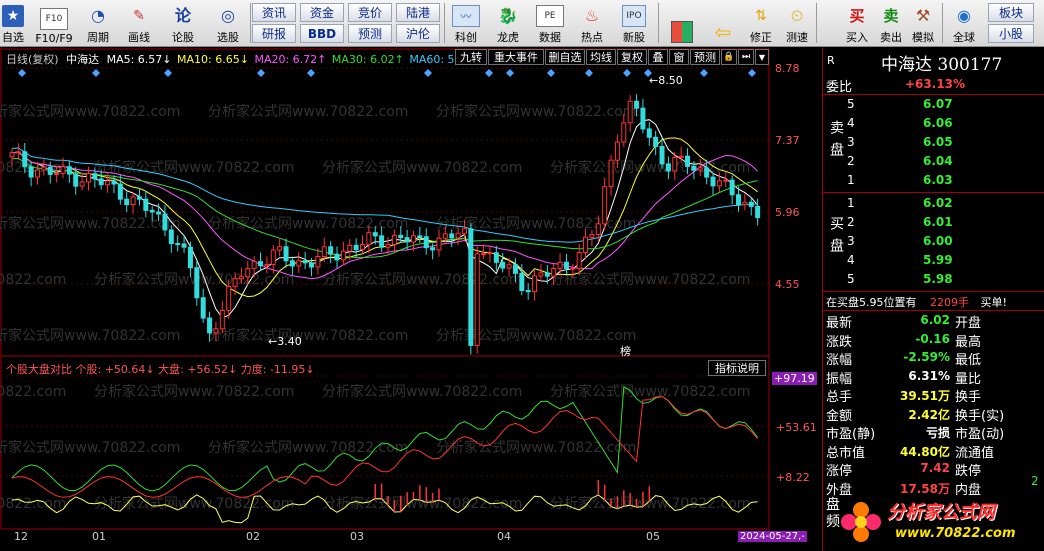 The image size is (1044, 551). I want to click on toolbar-item-data: PE 数据, so click(550, 23).